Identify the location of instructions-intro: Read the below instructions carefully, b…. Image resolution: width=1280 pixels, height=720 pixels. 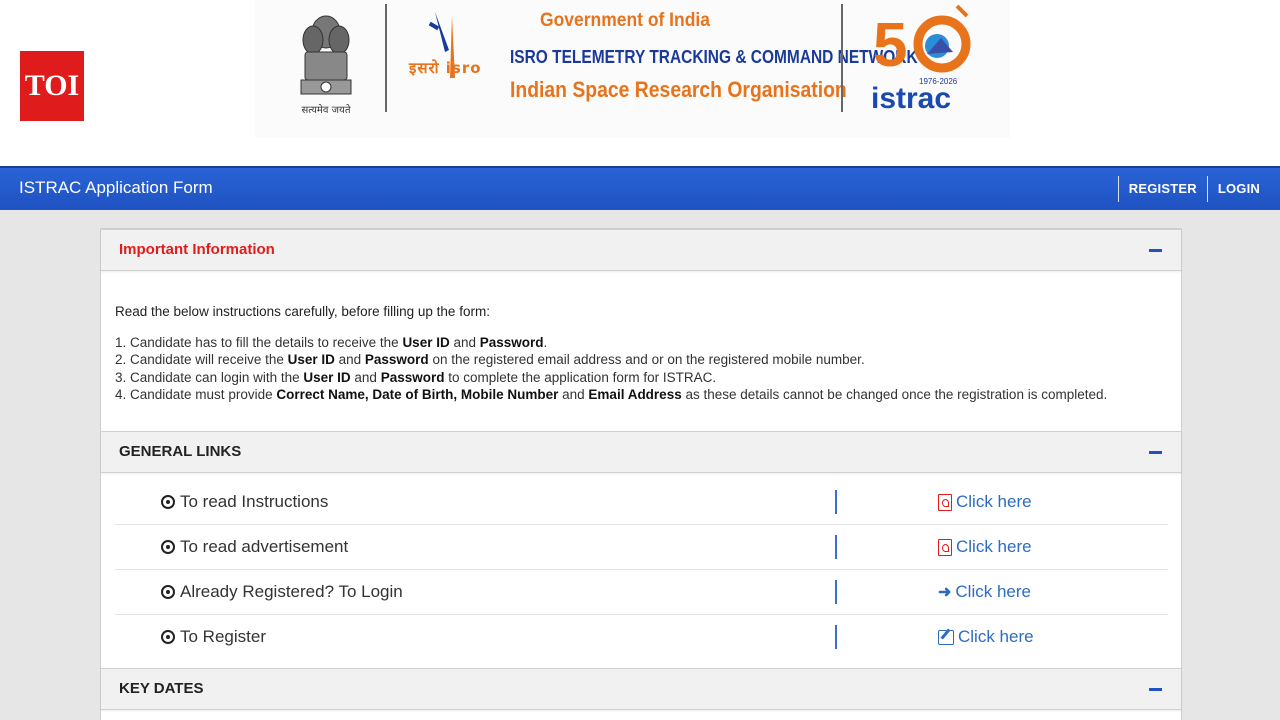
(302, 311).